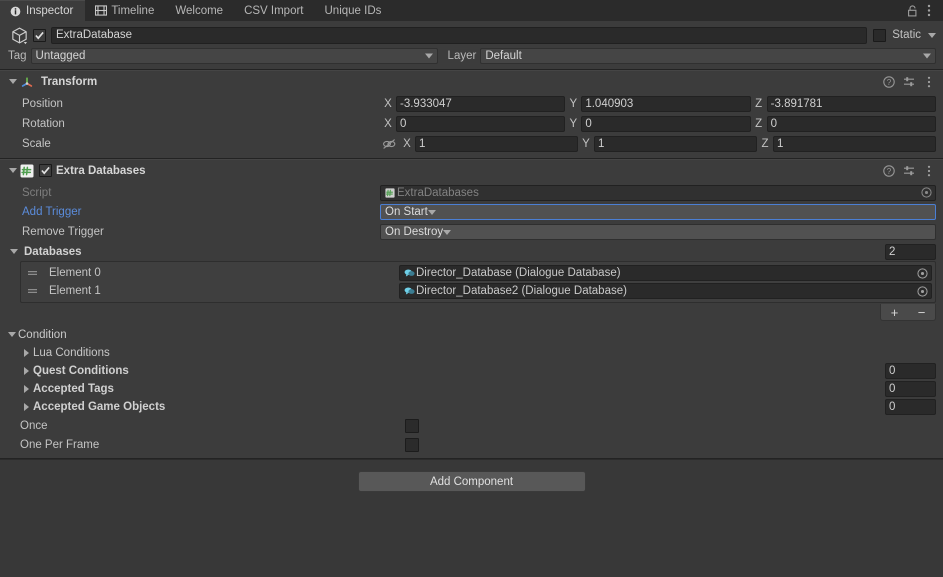 This screenshot has width=943, height=577. Describe the element at coordinates (895, 312) in the screenshot. I see `add-element-button: +` at that location.